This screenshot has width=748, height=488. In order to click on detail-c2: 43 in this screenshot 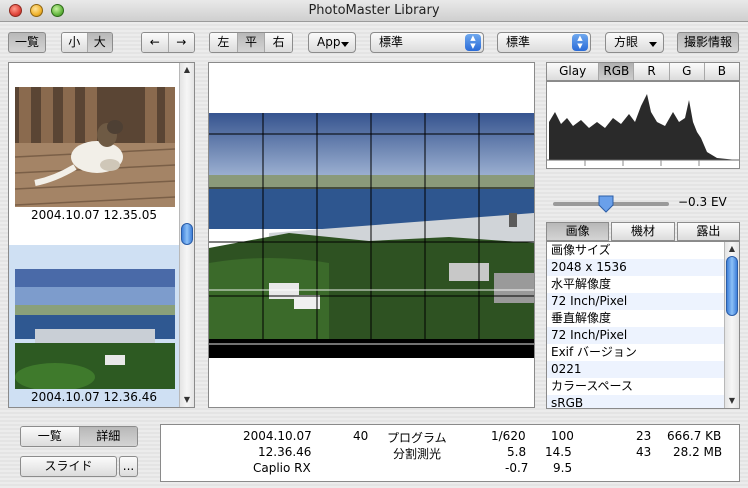, I will do `click(644, 452)`.